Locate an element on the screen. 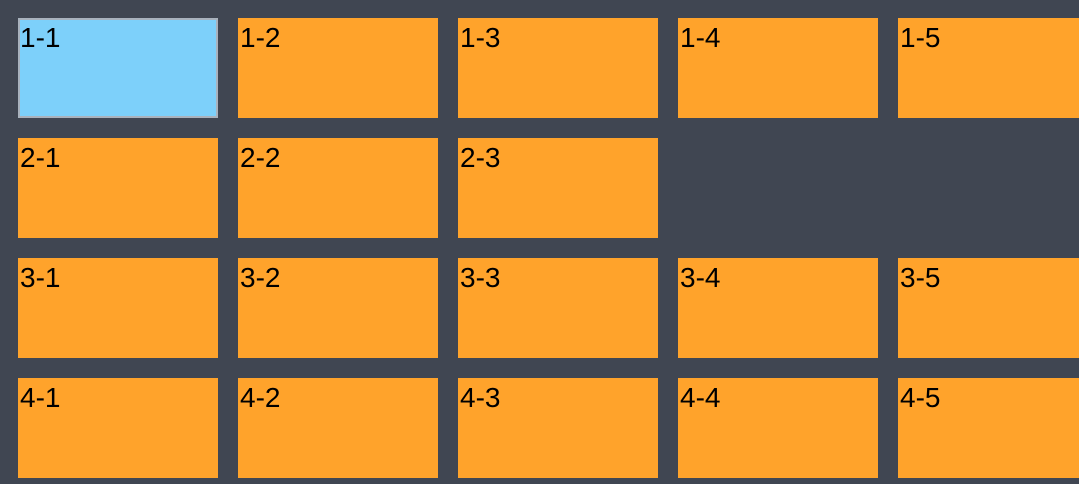  tile-4-4: 4-4 is located at coordinates (778, 428).